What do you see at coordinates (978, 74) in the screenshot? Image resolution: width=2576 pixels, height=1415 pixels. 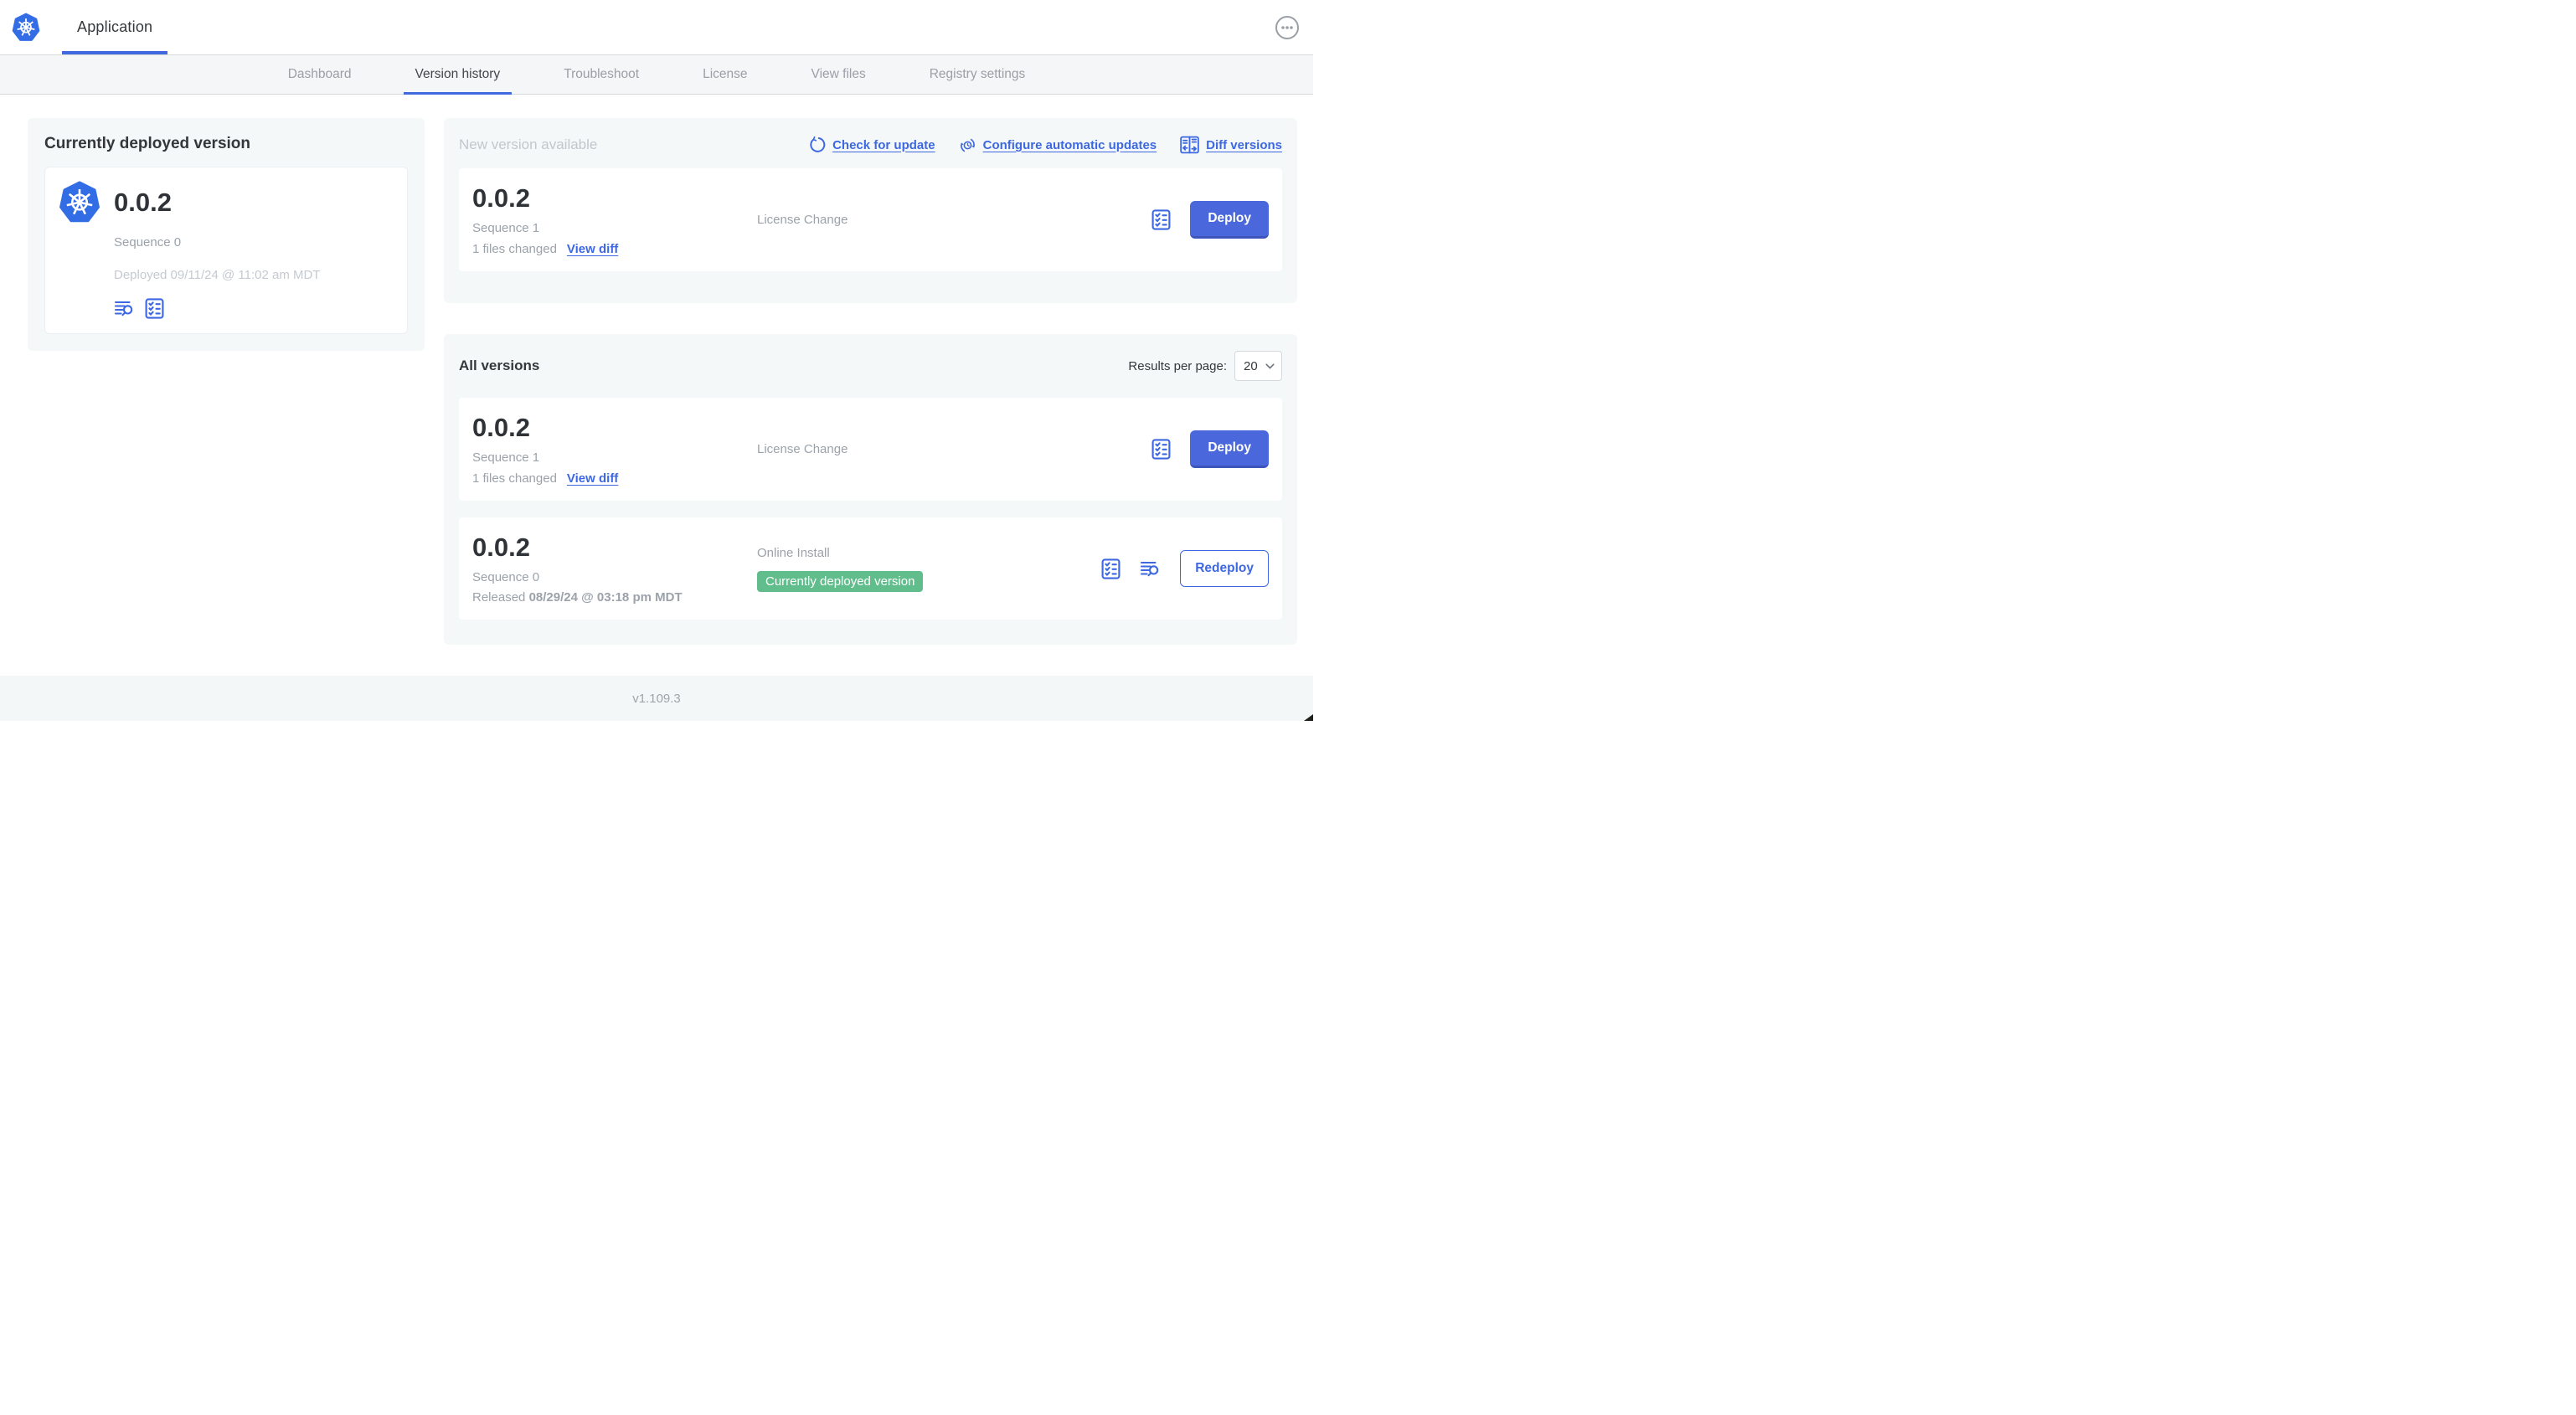 I see `tab-registry-settings: Registry settings` at bounding box center [978, 74].